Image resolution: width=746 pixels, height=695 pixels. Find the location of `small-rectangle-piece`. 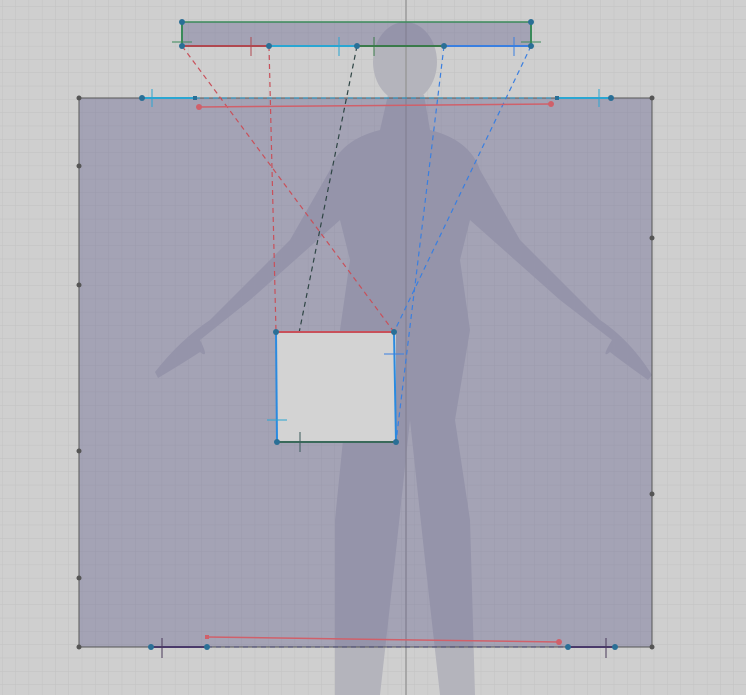

small-rectangle-piece is located at coordinates (335, 391).